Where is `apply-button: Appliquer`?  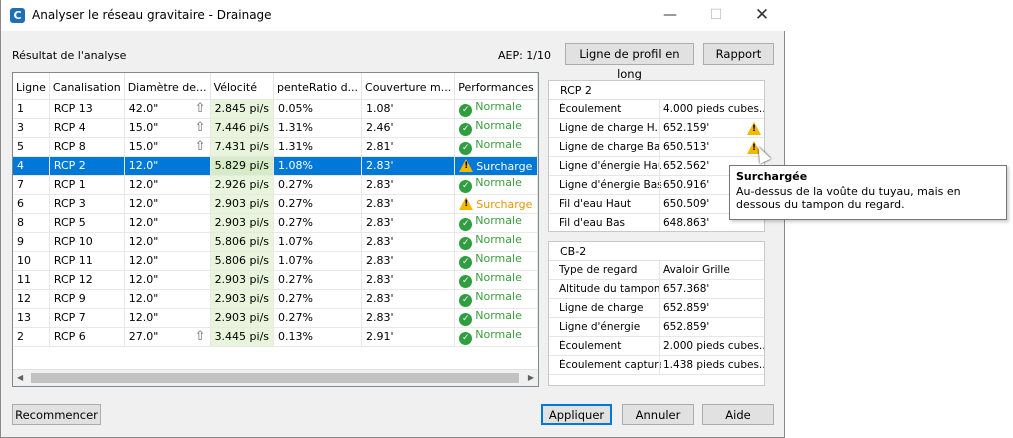
apply-button: Appliquer is located at coordinates (576, 414).